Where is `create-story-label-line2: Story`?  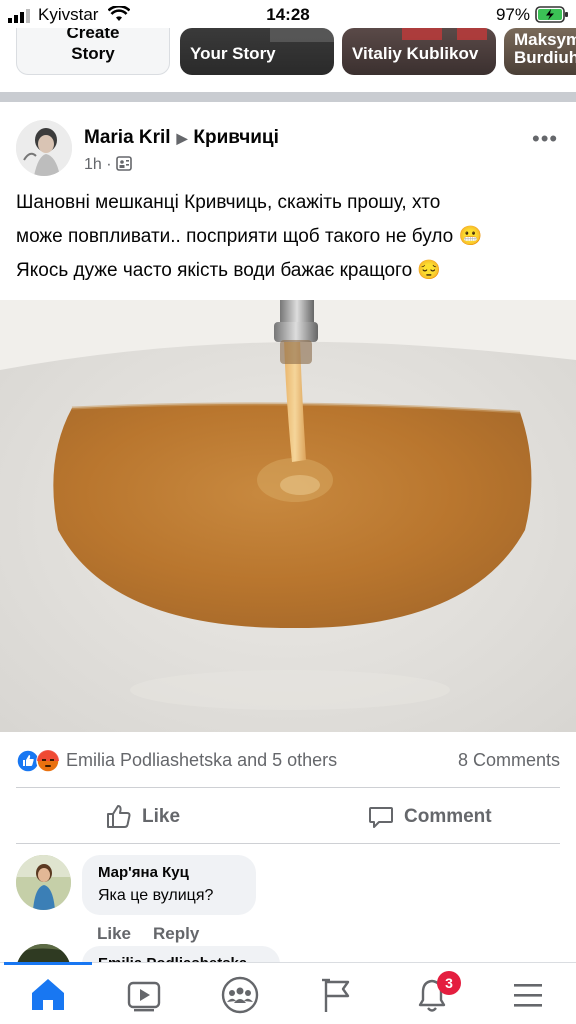 create-story-label-line2: Story is located at coordinates (93, 53).